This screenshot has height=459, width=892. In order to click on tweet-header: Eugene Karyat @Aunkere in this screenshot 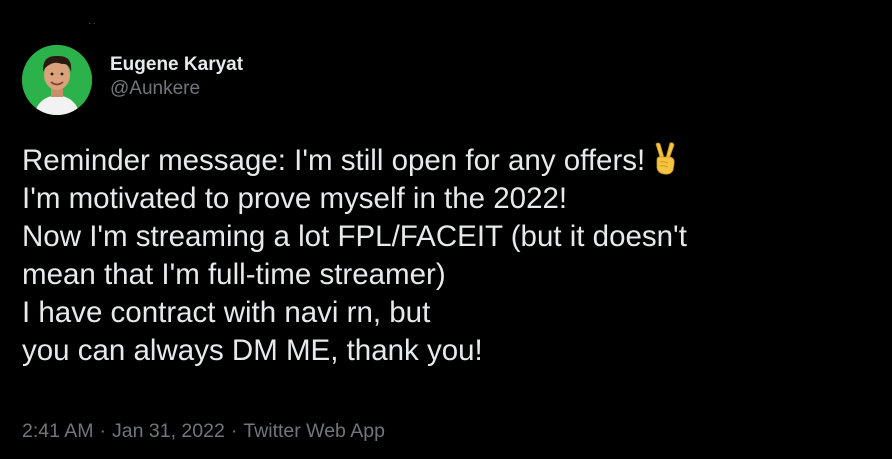, I will do `click(132, 80)`.